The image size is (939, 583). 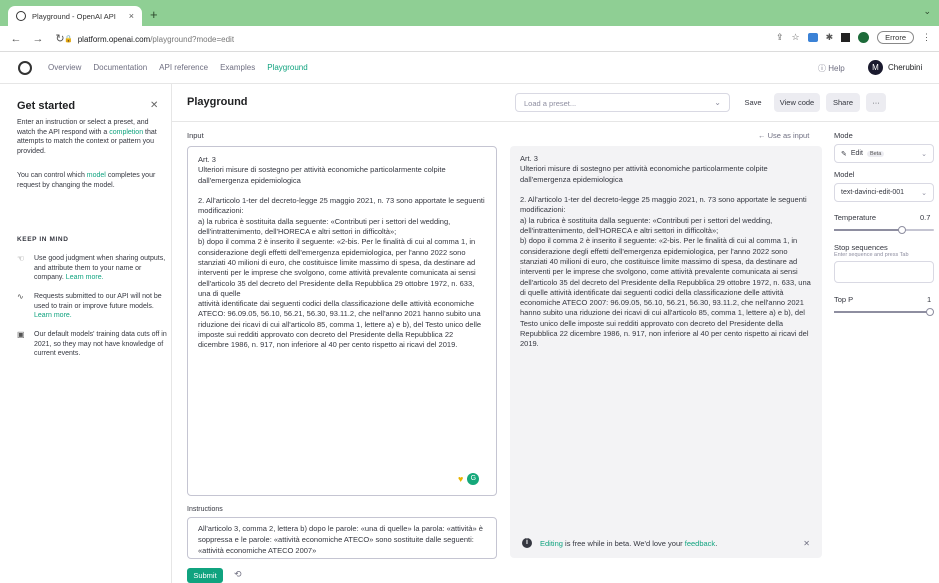 What do you see at coordinates (861, 247) in the screenshot?
I see `stop-sequences-label: Stop sequences` at bounding box center [861, 247].